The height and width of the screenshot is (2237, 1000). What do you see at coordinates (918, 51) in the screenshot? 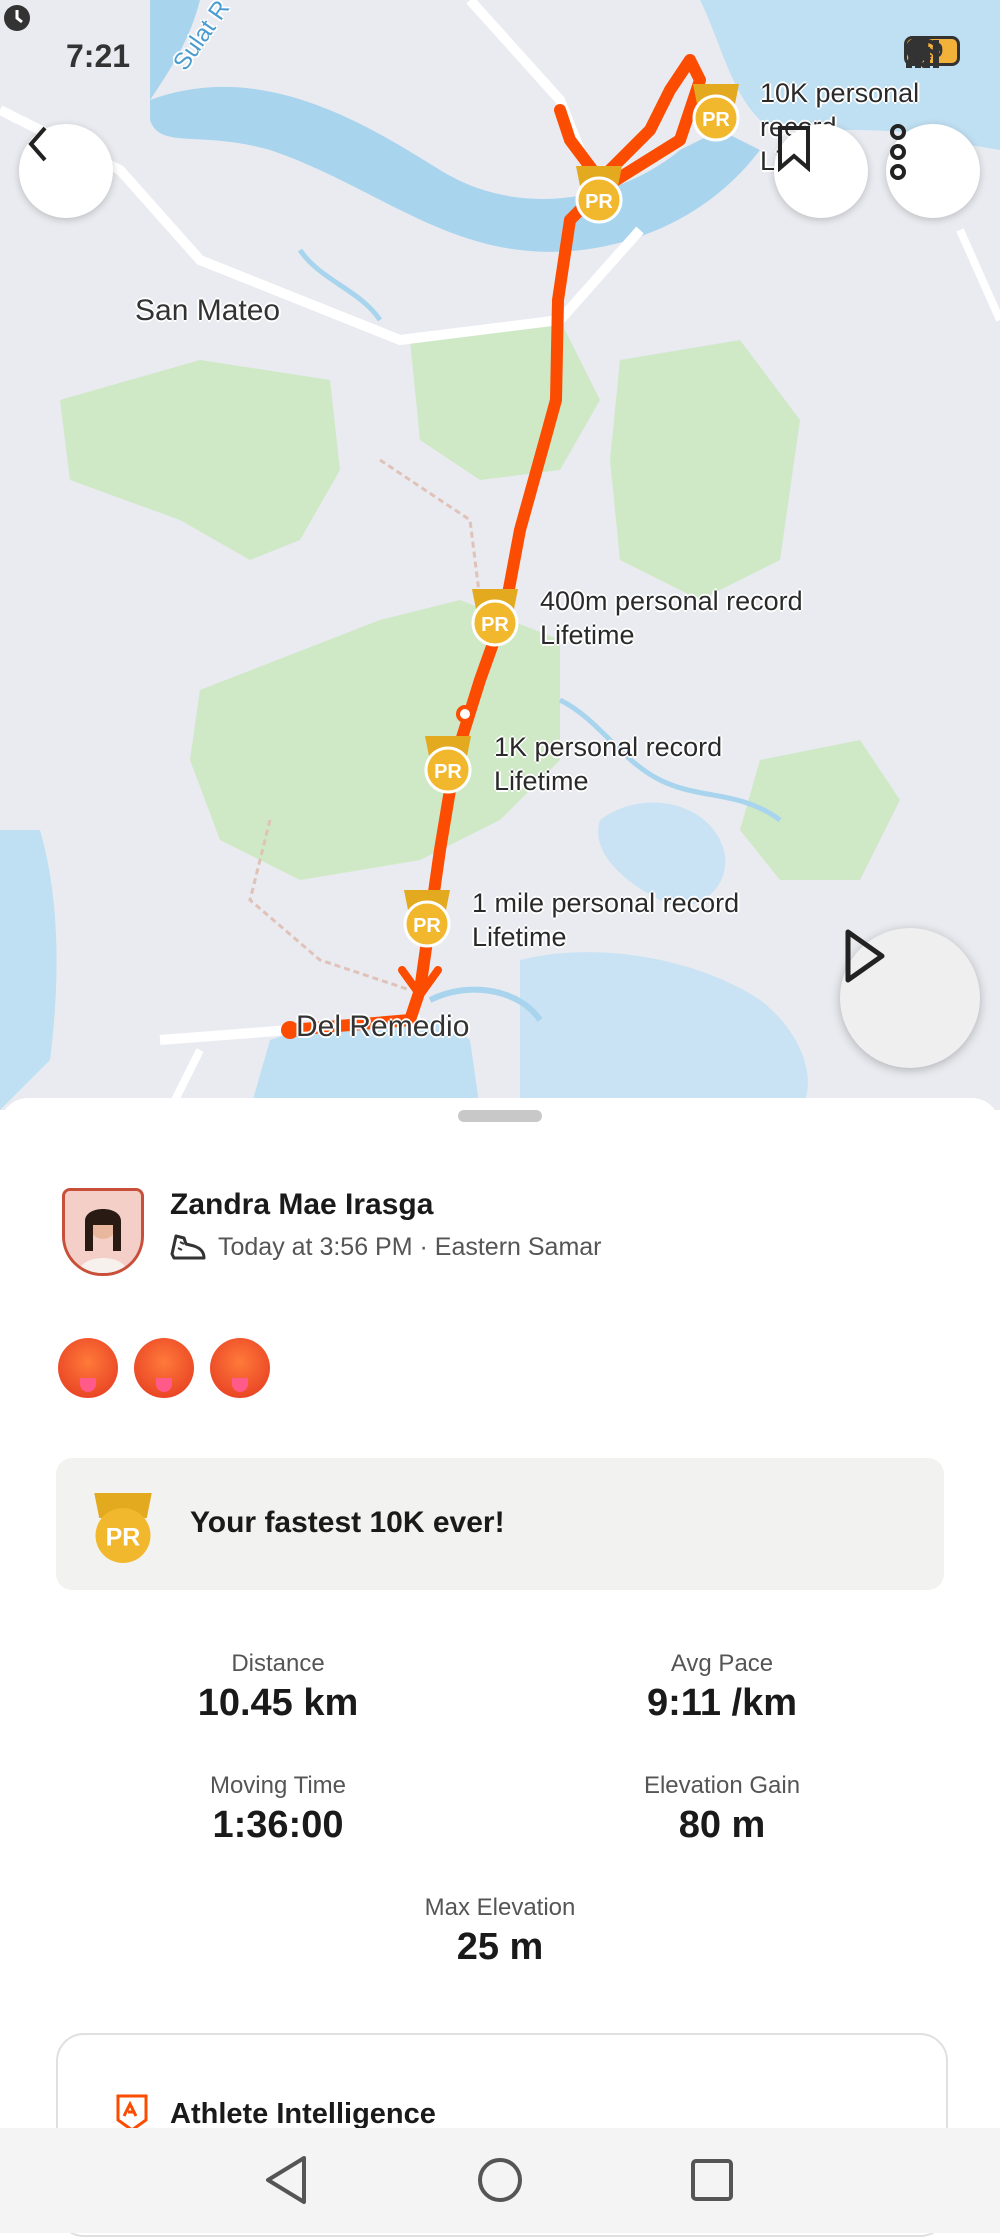
I see `leaf-icon` at bounding box center [918, 51].